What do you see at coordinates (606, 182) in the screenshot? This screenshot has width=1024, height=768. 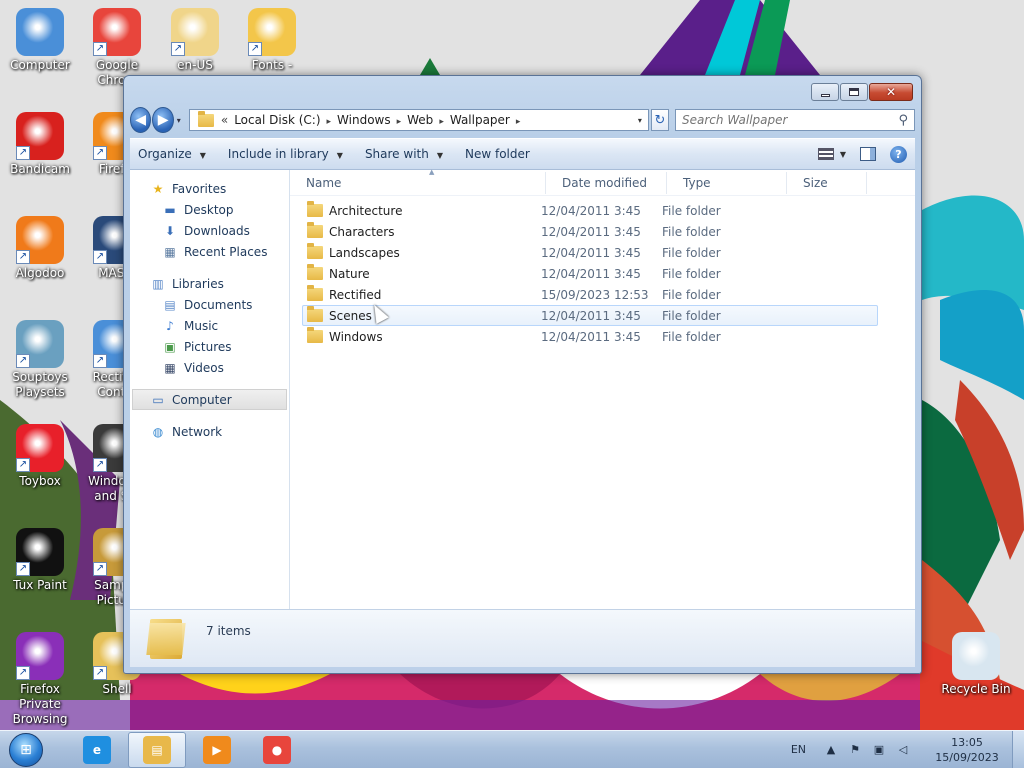 I see `column-header-date-modified: Date modified` at bounding box center [606, 182].